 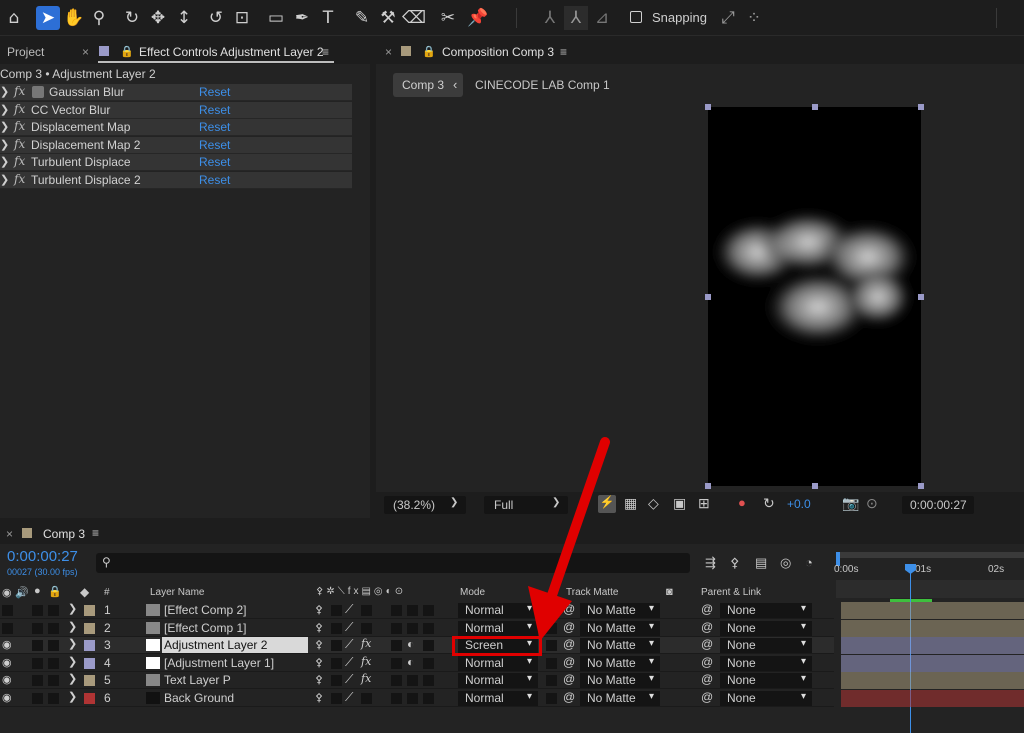 What do you see at coordinates (176, 110) in the screenshot?
I see `effect-row: ❯ fx CC Vector Blur Reset` at bounding box center [176, 110].